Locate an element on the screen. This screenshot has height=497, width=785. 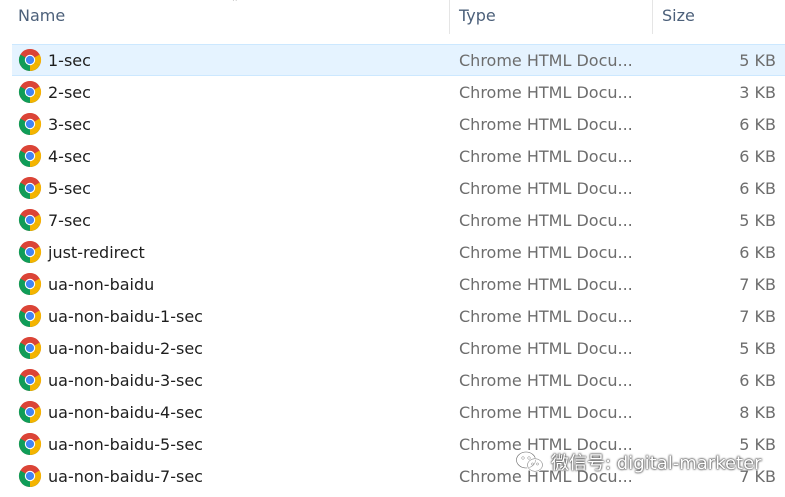
file-size: 8 KB is located at coordinates (757, 412).